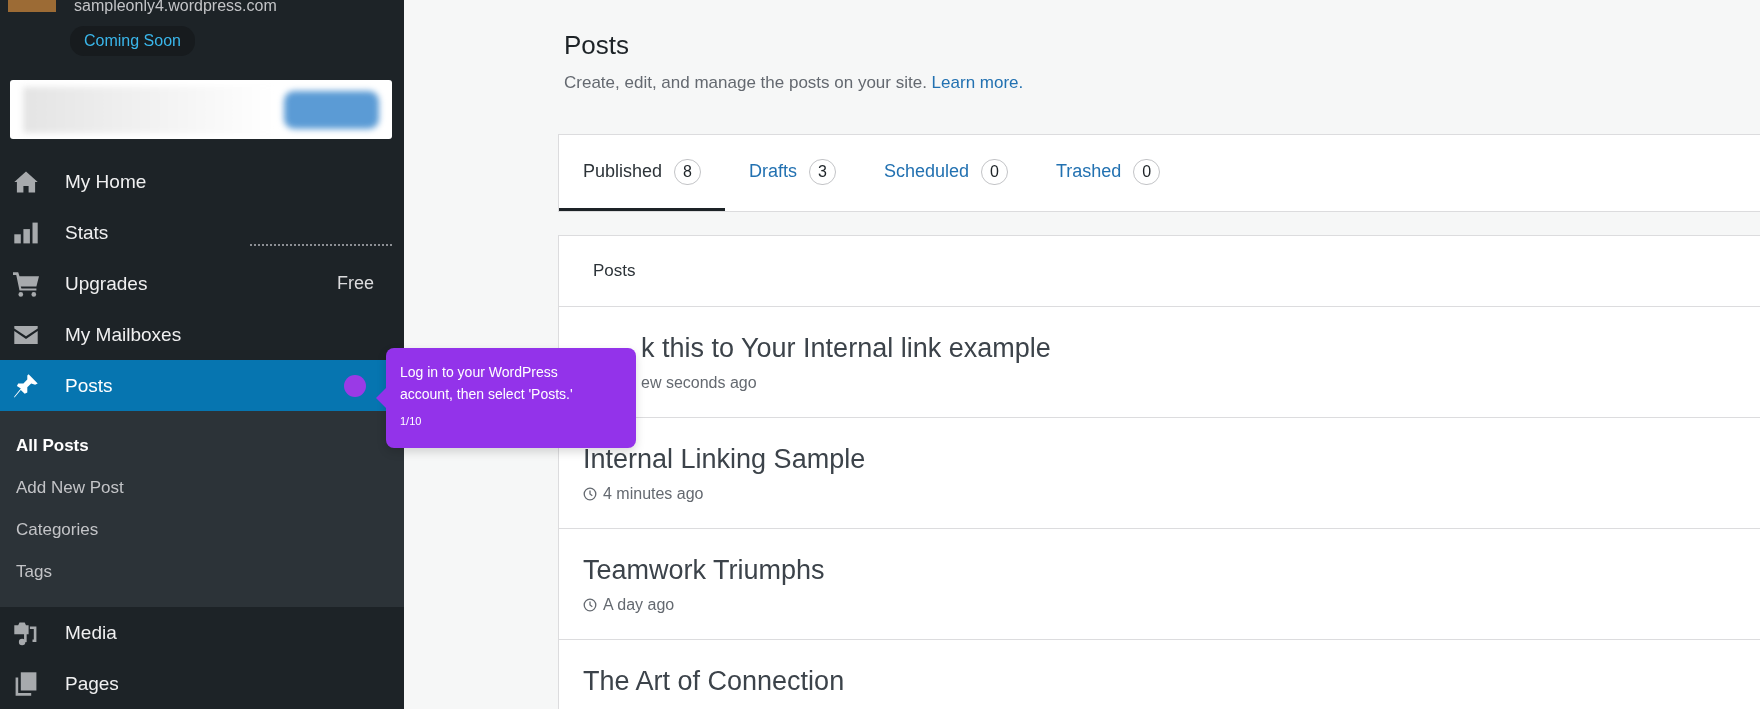 The width and height of the screenshot is (1760, 709). Describe the element at coordinates (794, 83) in the screenshot. I see `page-description: Create, edit, and manage the posts on your site. Learn more.` at that location.